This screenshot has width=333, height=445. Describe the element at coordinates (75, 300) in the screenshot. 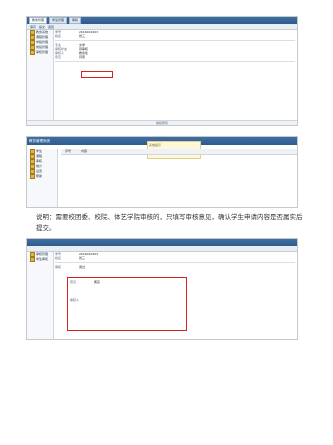

I see `form-row: 审核人` at that location.